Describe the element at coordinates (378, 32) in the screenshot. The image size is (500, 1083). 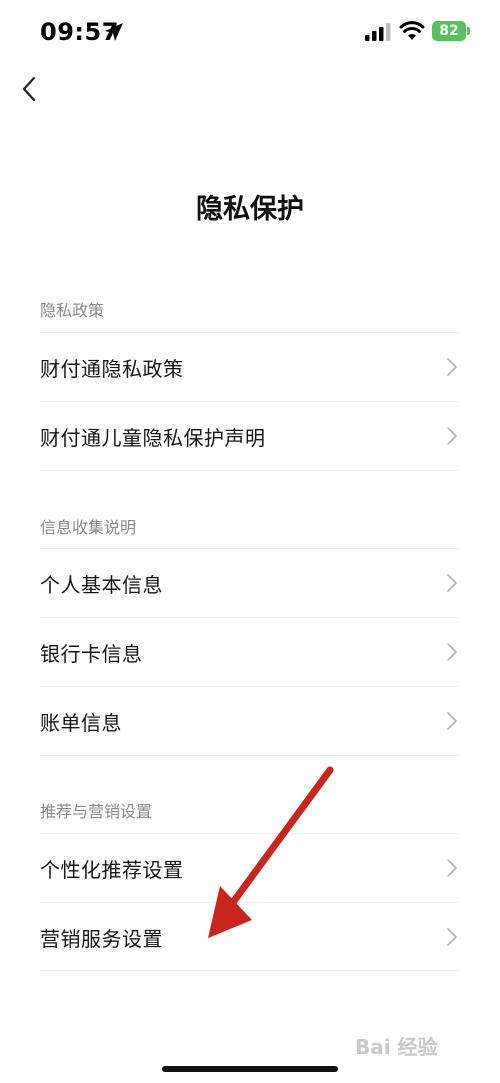
I see `signal-icon` at that location.